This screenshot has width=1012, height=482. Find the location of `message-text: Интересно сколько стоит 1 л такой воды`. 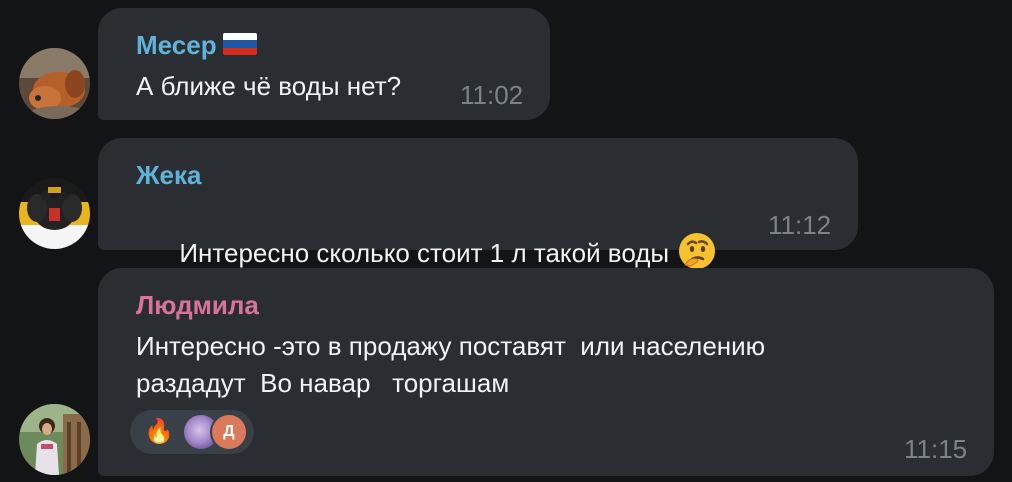

message-text: Интересно сколько стоит 1 л такой воды is located at coordinates (424, 253).